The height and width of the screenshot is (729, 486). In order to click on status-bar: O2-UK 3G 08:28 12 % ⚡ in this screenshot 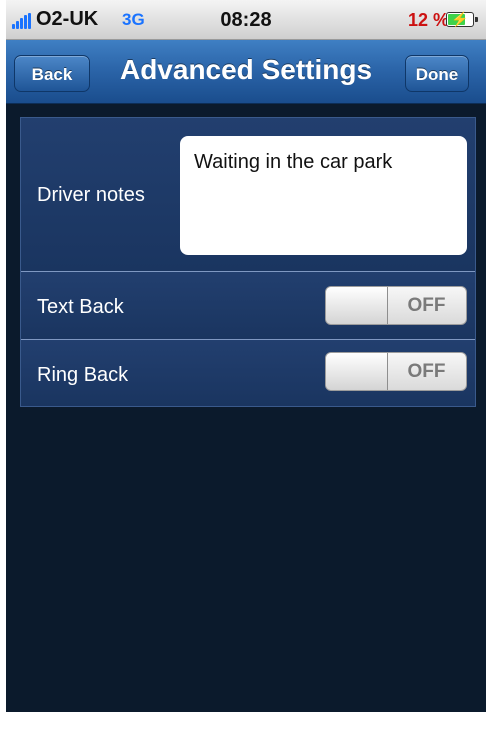, I will do `click(246, 20)`.